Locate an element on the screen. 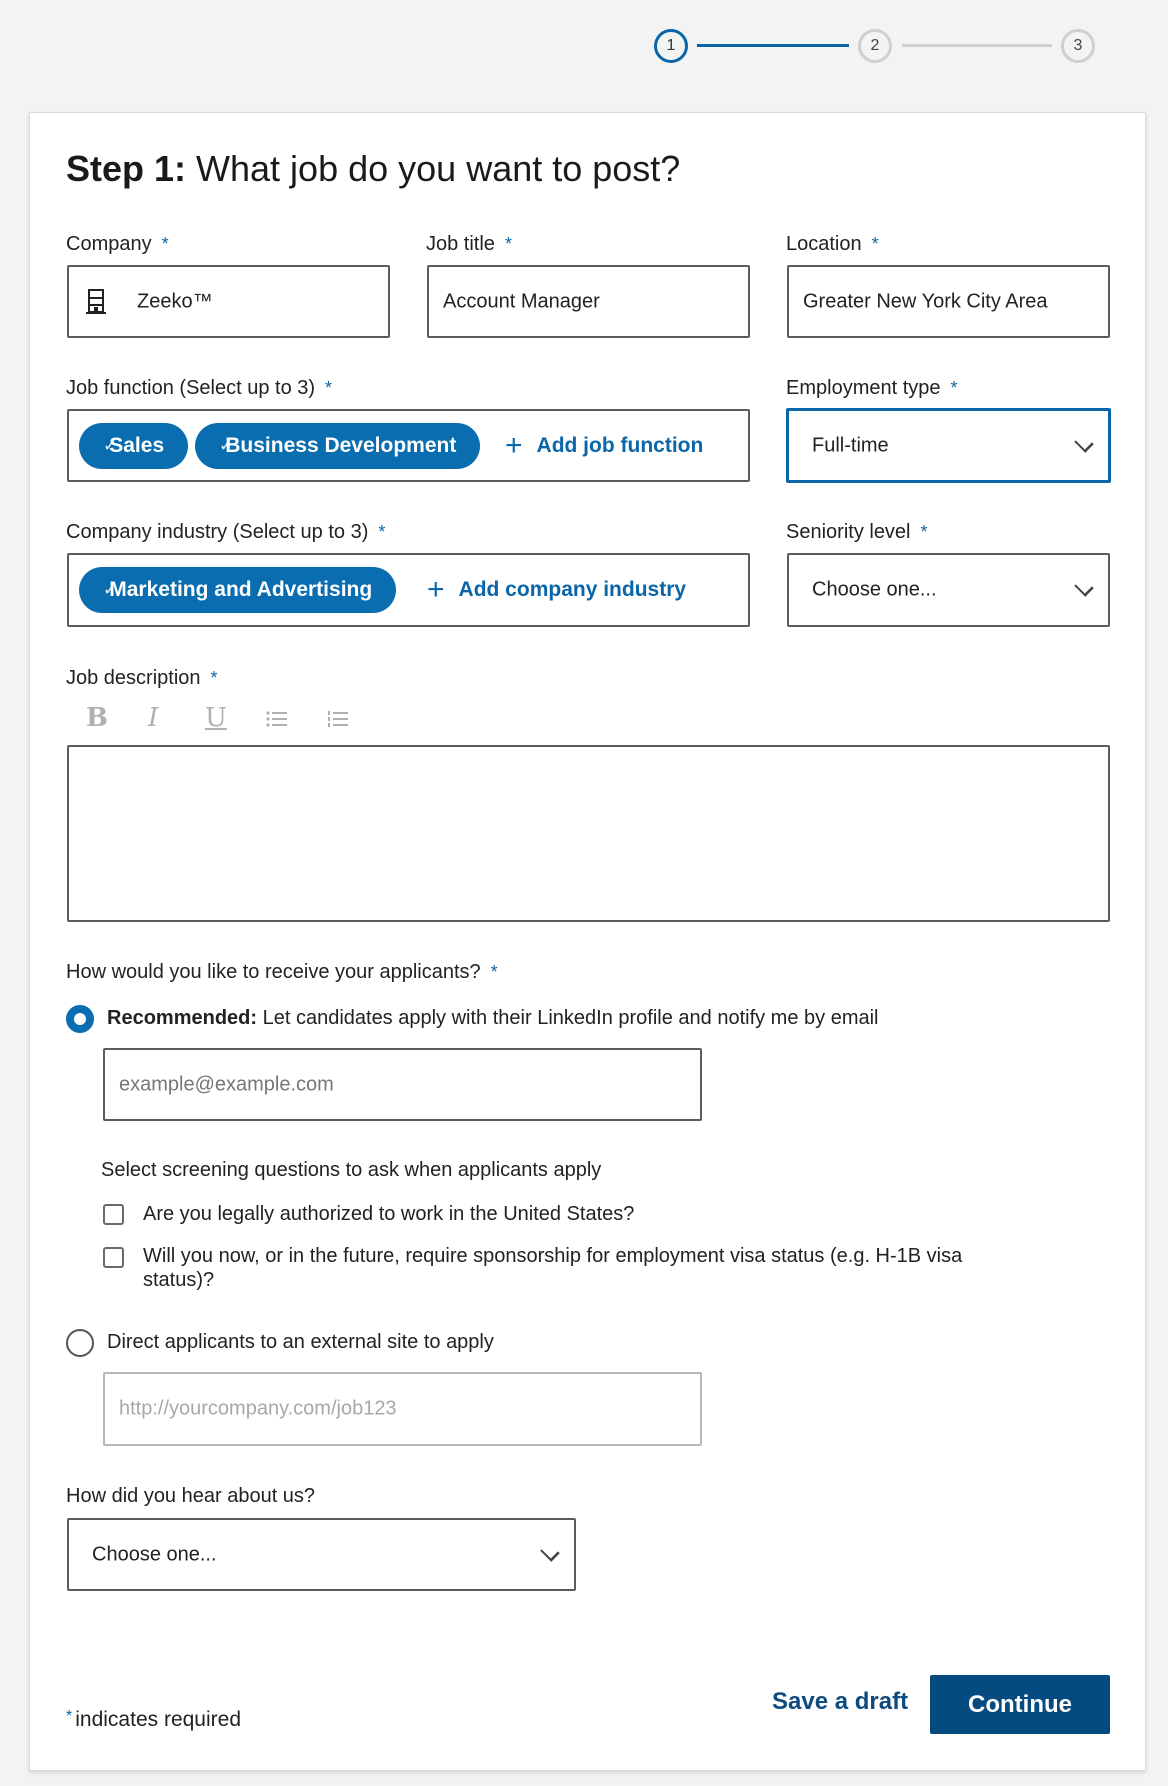 This screenshot has width=1168, height=1786. page-title: Step 1: What job do you want to post? is located at coordinates (373, 169).